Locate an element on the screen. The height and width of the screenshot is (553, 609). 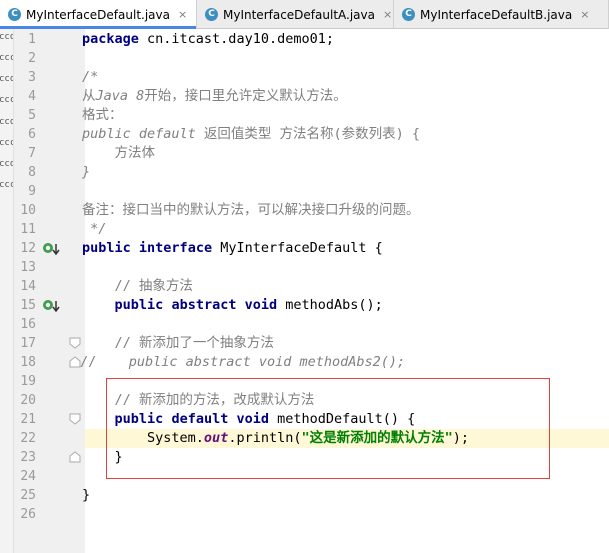
code-line: System.out.println("这是新添加的默认方法"); is located at coordinates (275, 438).